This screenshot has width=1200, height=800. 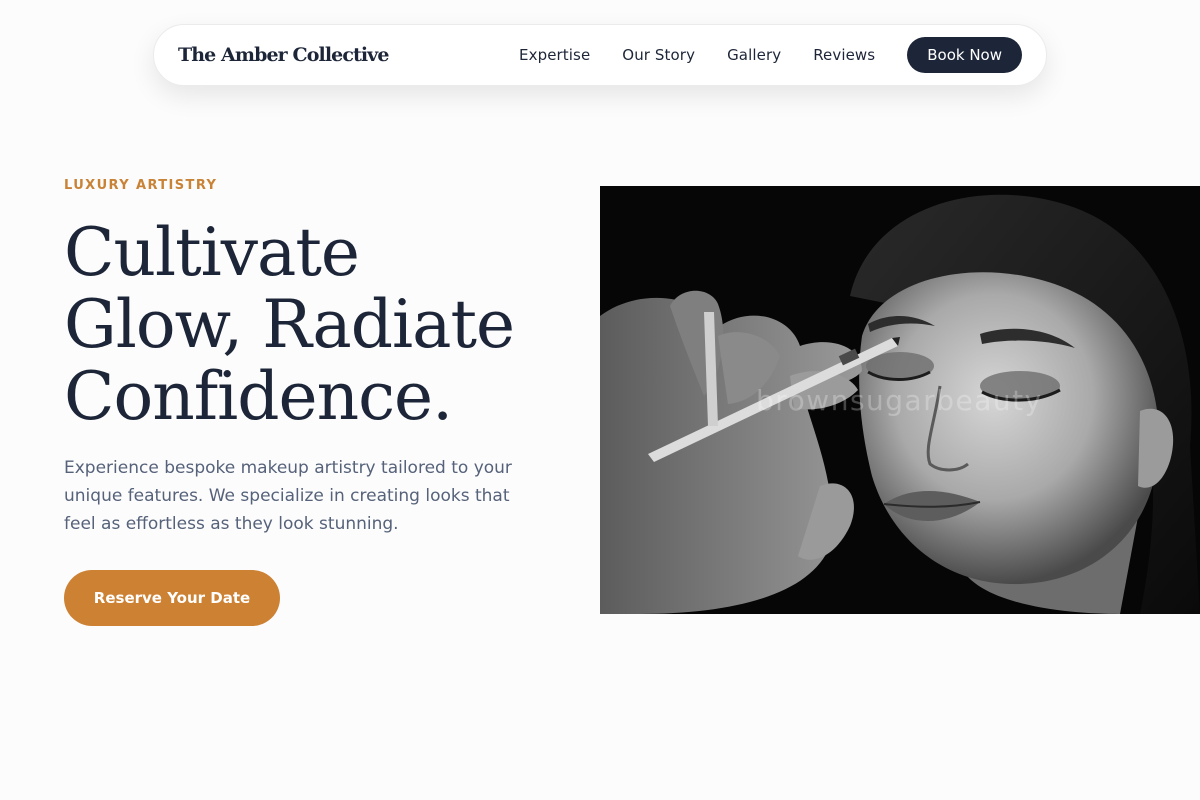 I want to click on nav-link-gallery: Gallery, so click(x=754, y=55).